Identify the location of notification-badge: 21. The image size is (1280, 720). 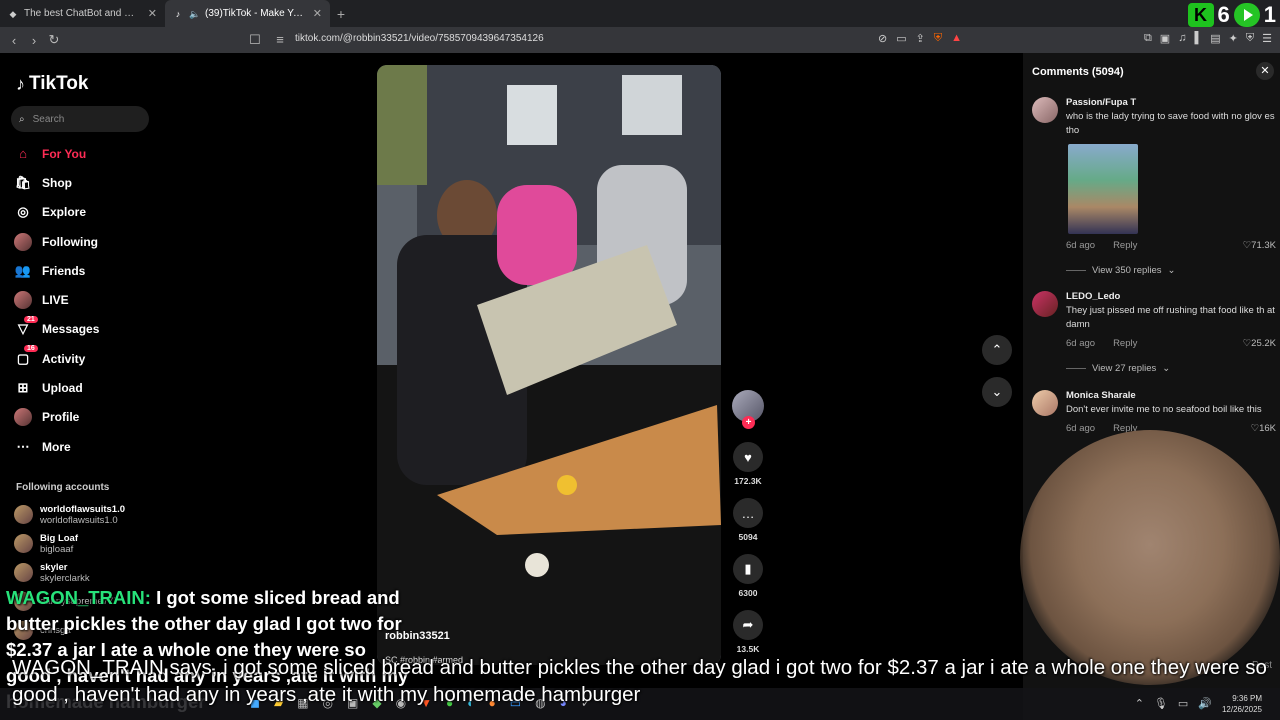
(31, 319).